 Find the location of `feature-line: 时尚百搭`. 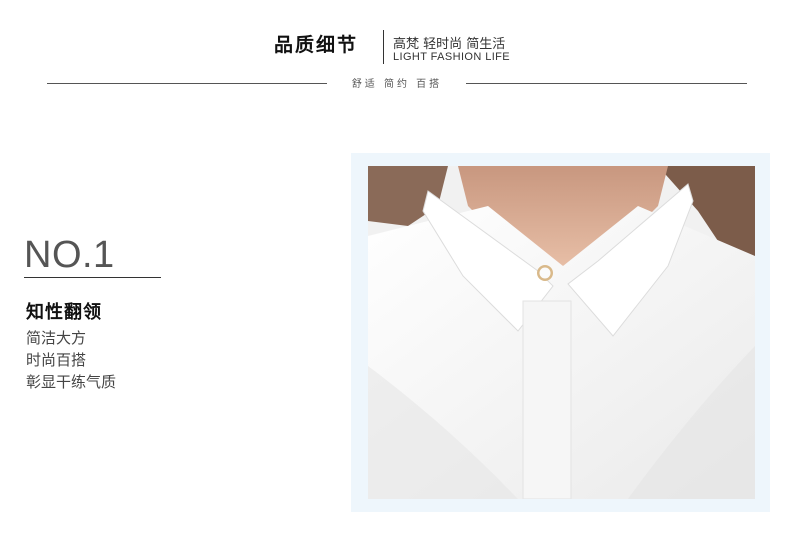

feature-line: 时尚百搭 is located at coordinates (56, 360).